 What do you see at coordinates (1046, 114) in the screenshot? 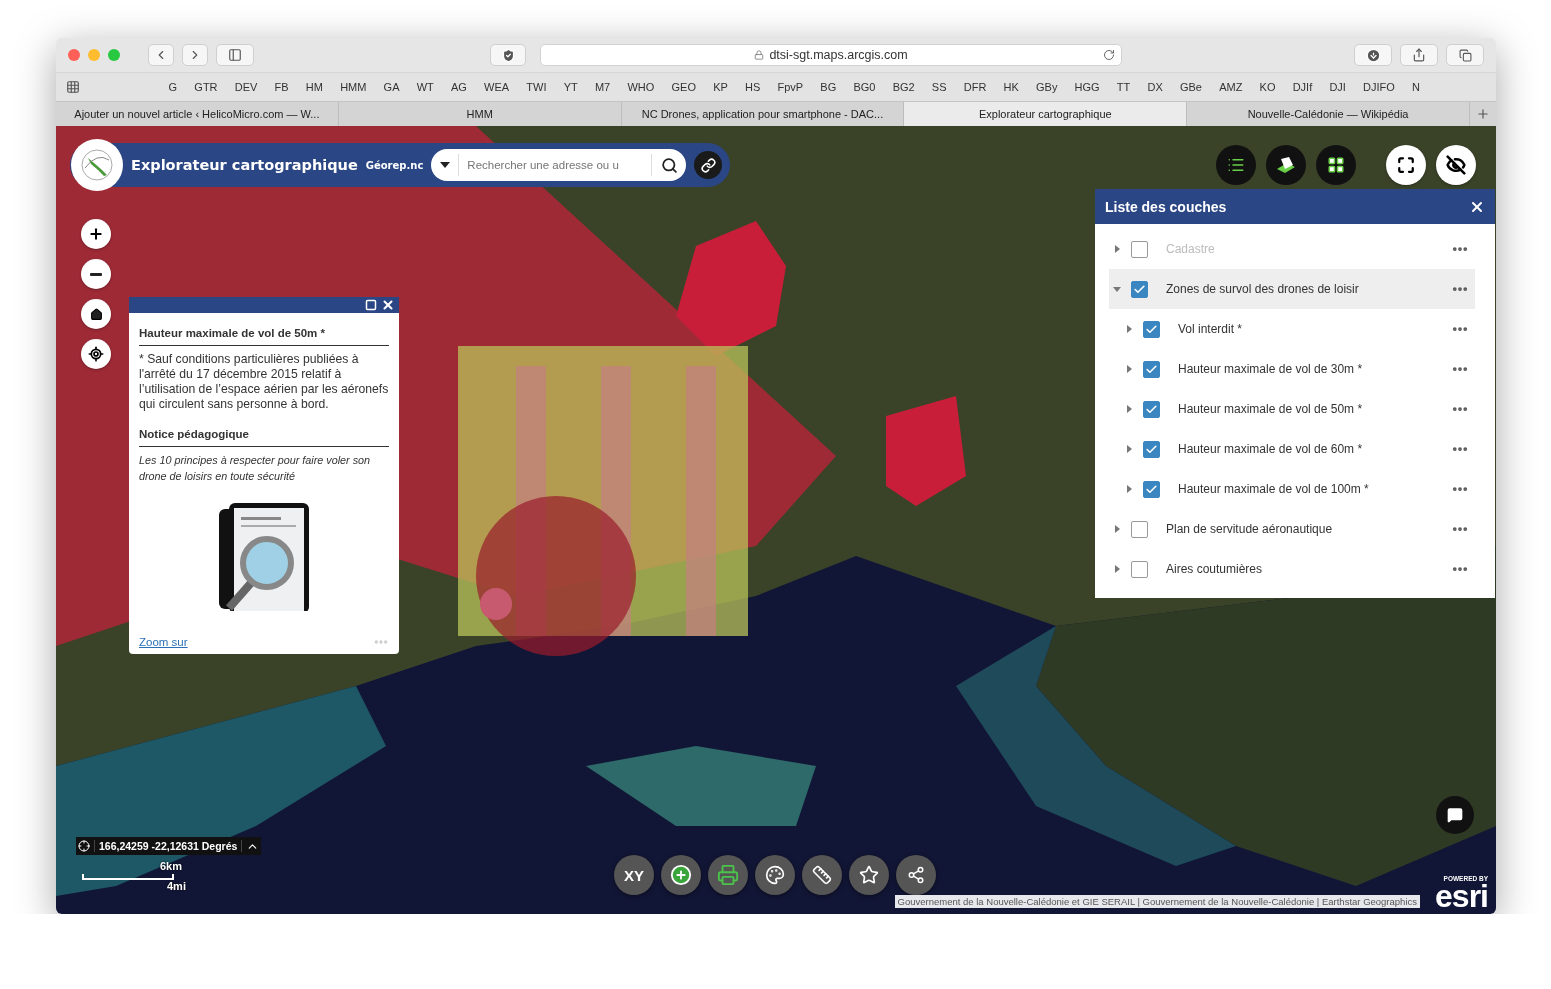
I see `browser-tab: Explorateur cartographique` at bounding box center [1046, 114].